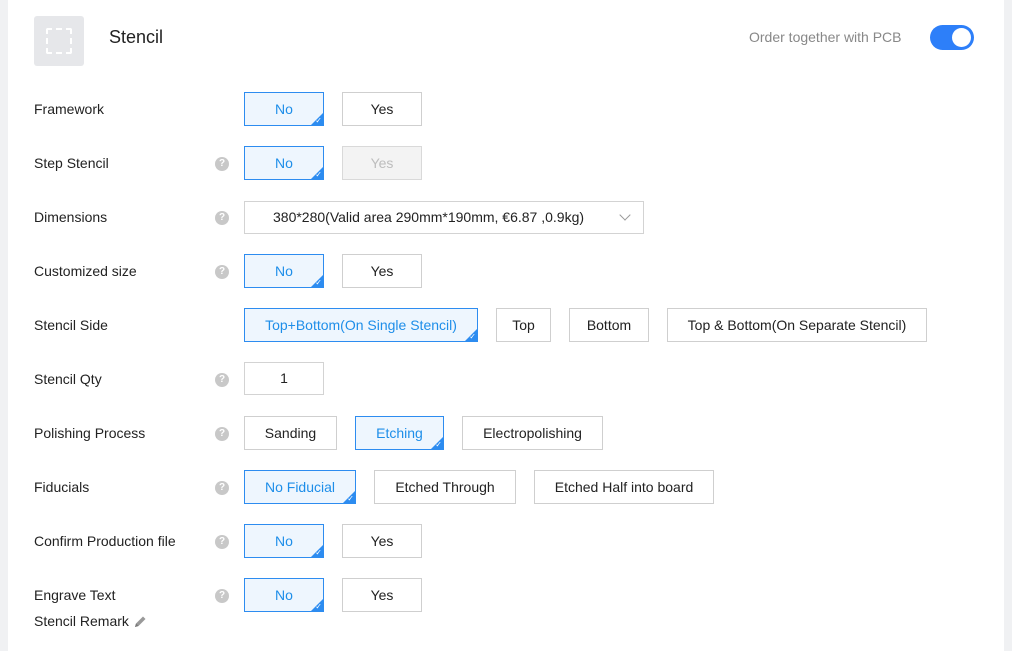 The width and height of the screenshot is (1012, 651). What do you see at coordinates (445, 487) in the screenshot?
I see `fiducials-option-etched-through: Etched Through` at bounding box center [445, 487].